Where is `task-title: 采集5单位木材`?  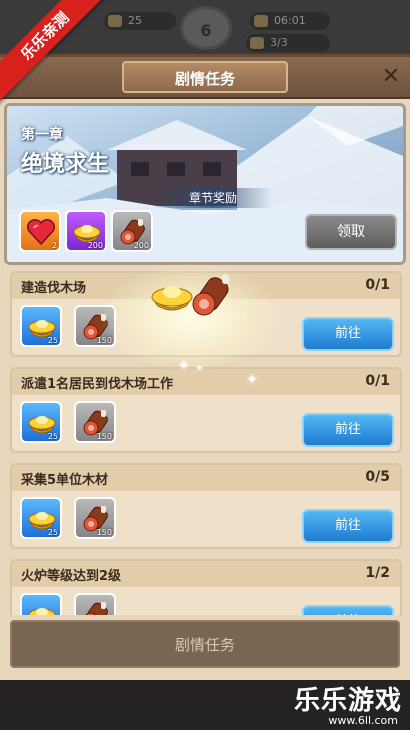 task-title: 采集5单位木材 is located at coordinates (65, 480).